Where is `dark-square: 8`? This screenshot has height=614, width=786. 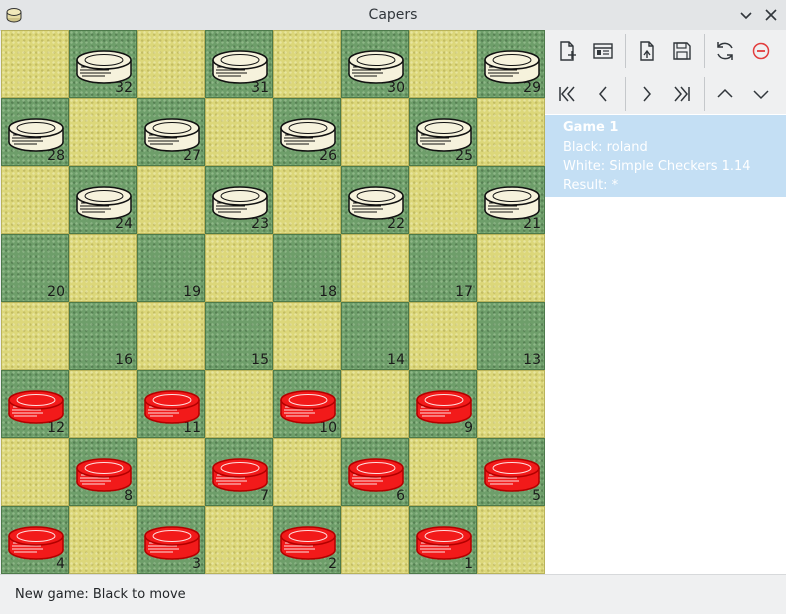
dark-square: 8 is located at coordinates (103, 472).